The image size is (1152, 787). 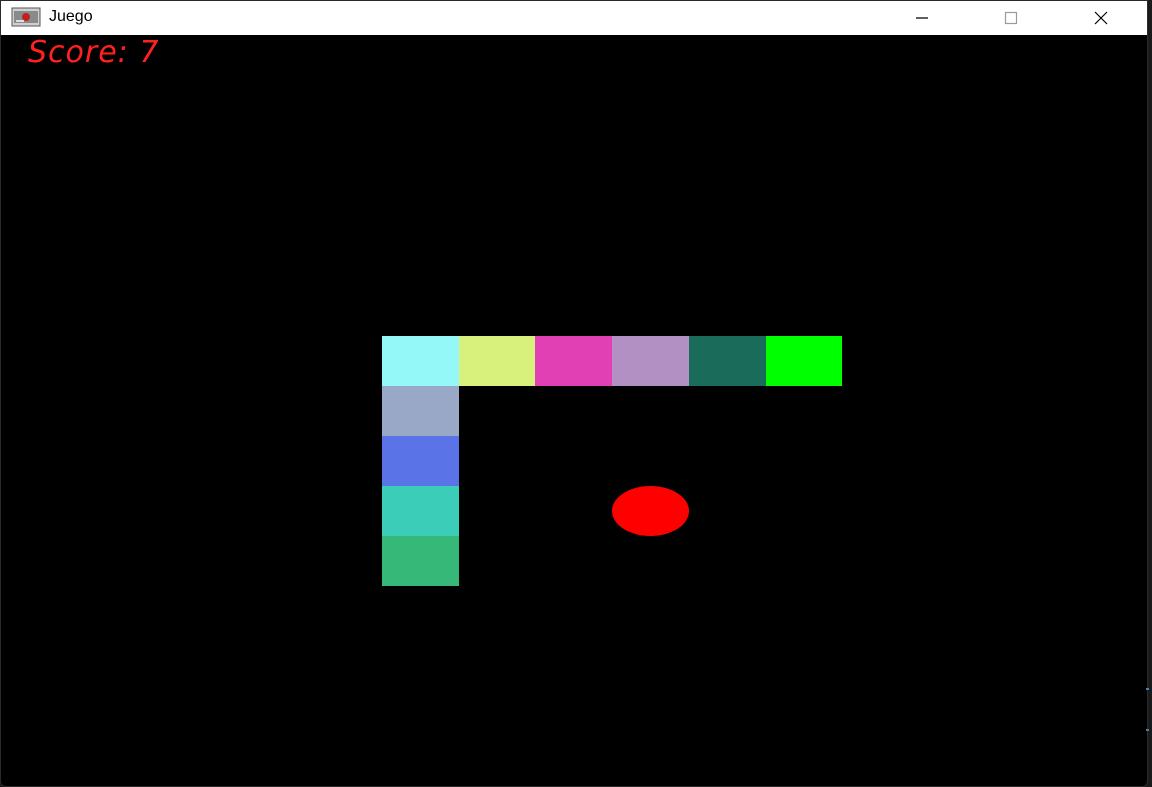 I want to click on title-bar: Juego, so click(x=574, y=18).